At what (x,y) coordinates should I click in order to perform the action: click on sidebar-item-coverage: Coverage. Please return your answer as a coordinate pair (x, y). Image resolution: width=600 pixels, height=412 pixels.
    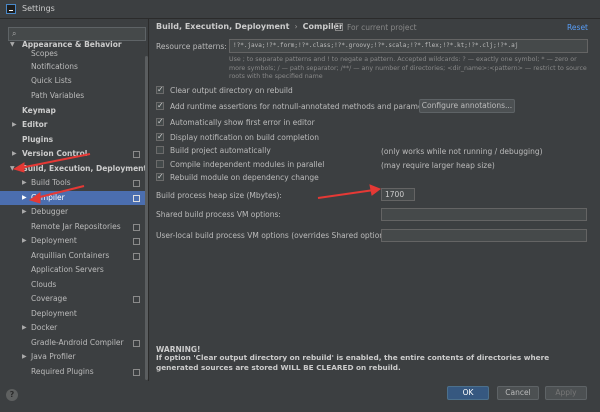
    Looking at the image, I should click on (73, 299).